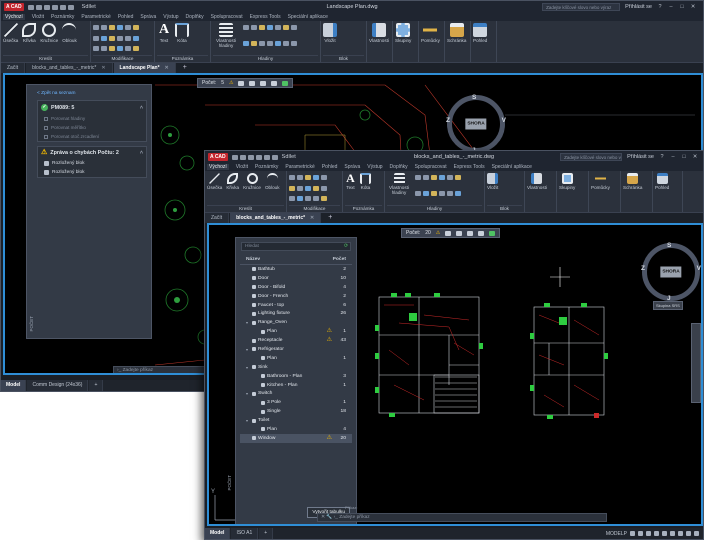 This screenshot has height=540, width=704. Describe the element at coordinates (350, 188) in the screenshot. I see `text-tool: A Text` at that location.